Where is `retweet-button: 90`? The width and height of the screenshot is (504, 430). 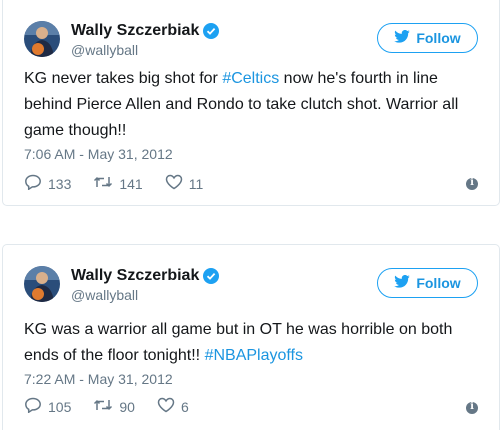 retweet-button: 90 is located at coordinates (114, 406).